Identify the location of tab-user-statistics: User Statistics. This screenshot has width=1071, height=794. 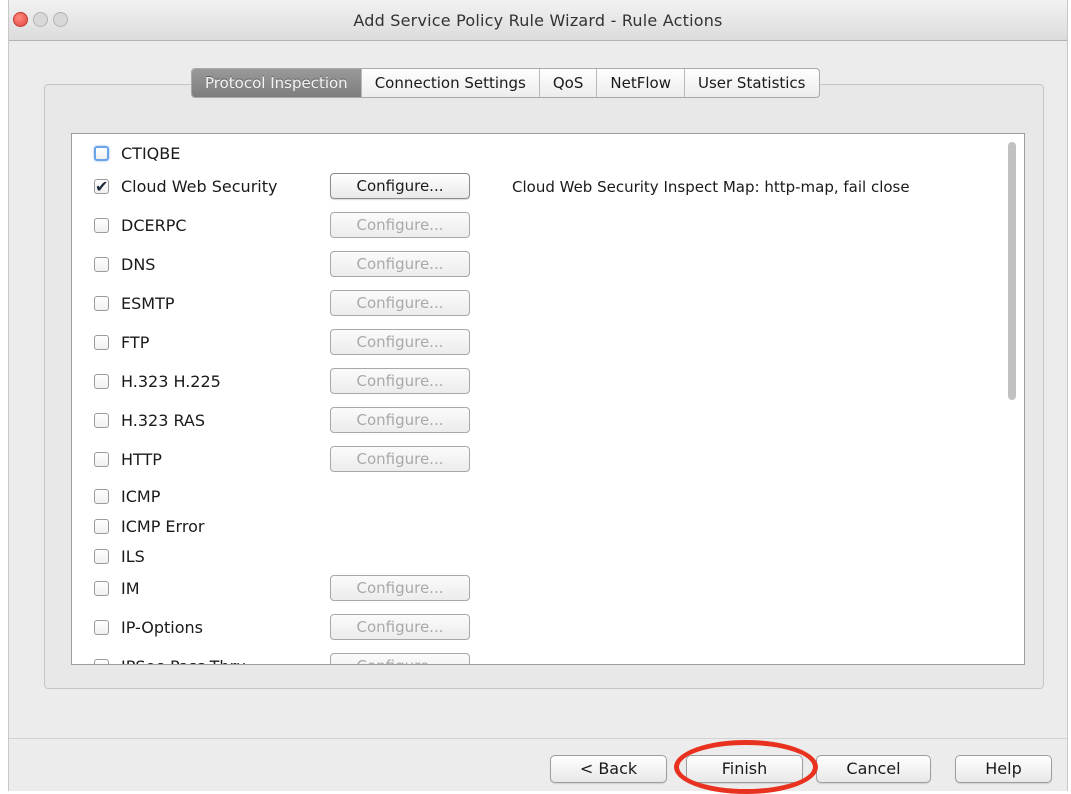
(751, 83).